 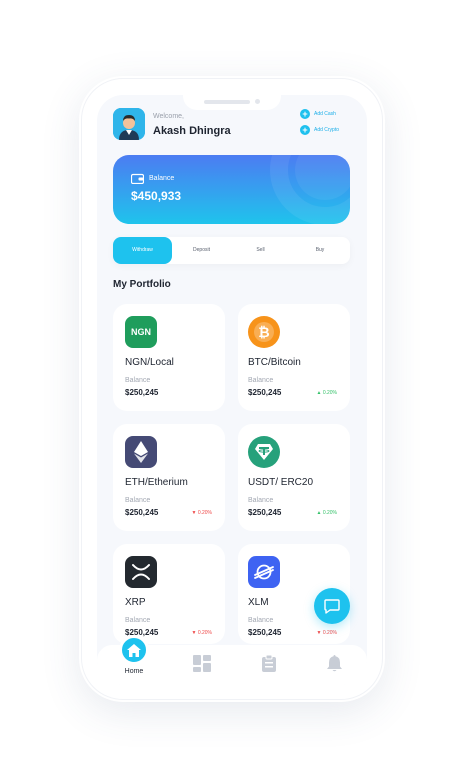 I want to click on wallet-icon, so click(x=137, y=178).